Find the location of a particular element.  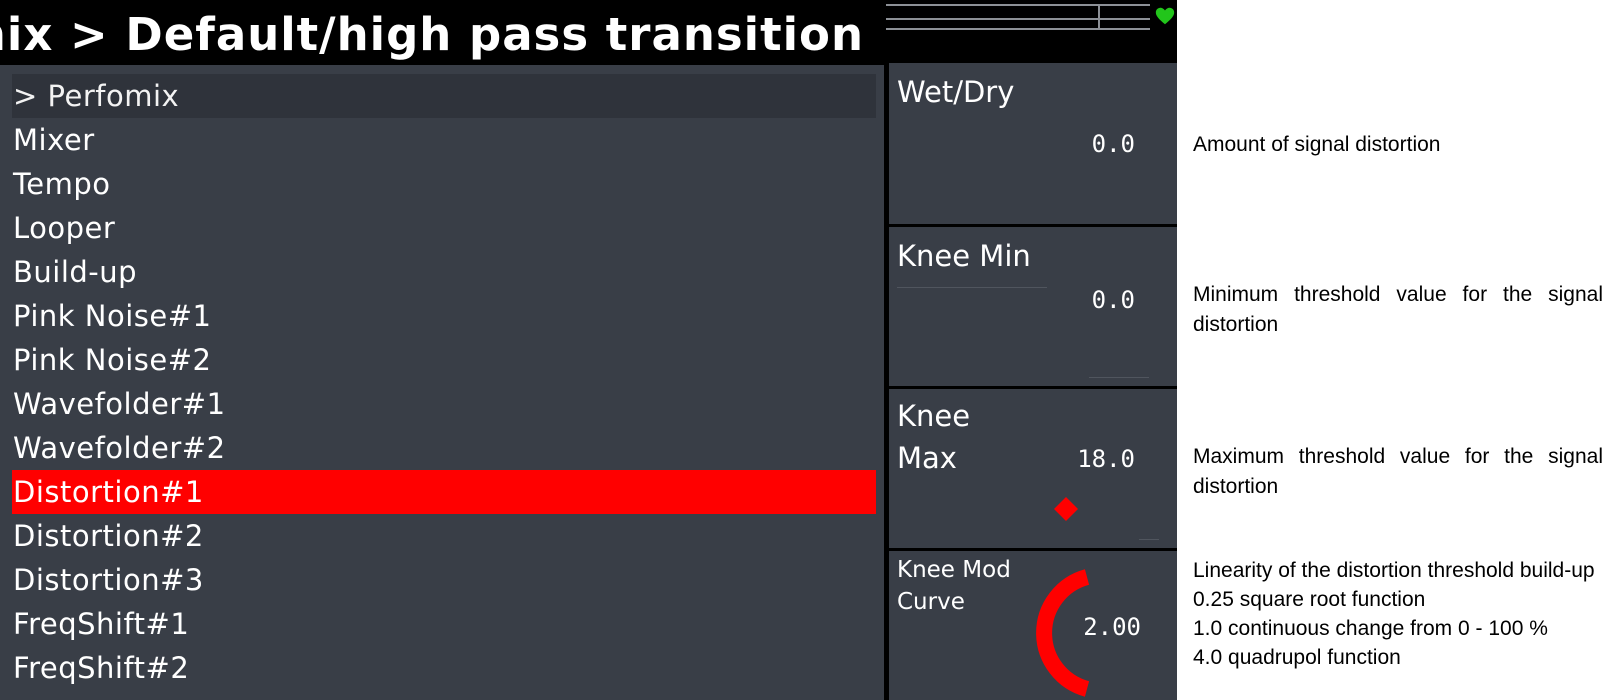

param-value-wet-dry: 0.0 is located at coordinates (1113, 144).